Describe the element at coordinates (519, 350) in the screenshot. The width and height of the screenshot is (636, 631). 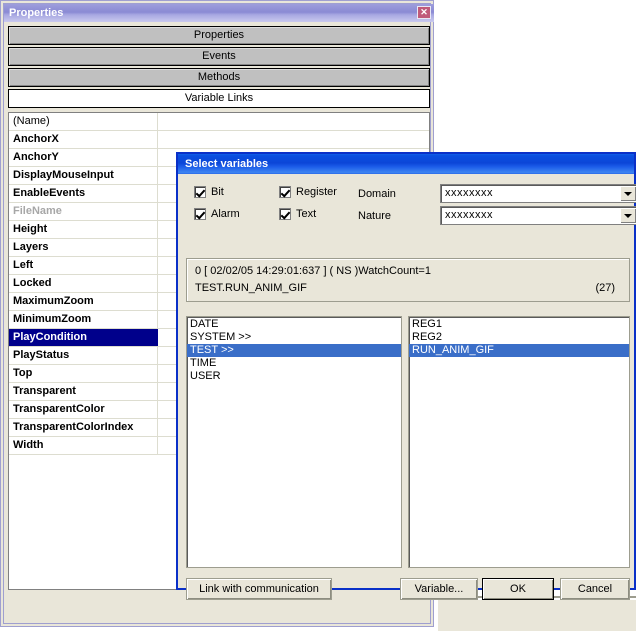
I see `list-item: RUN_ANIM_GIF` at that location.